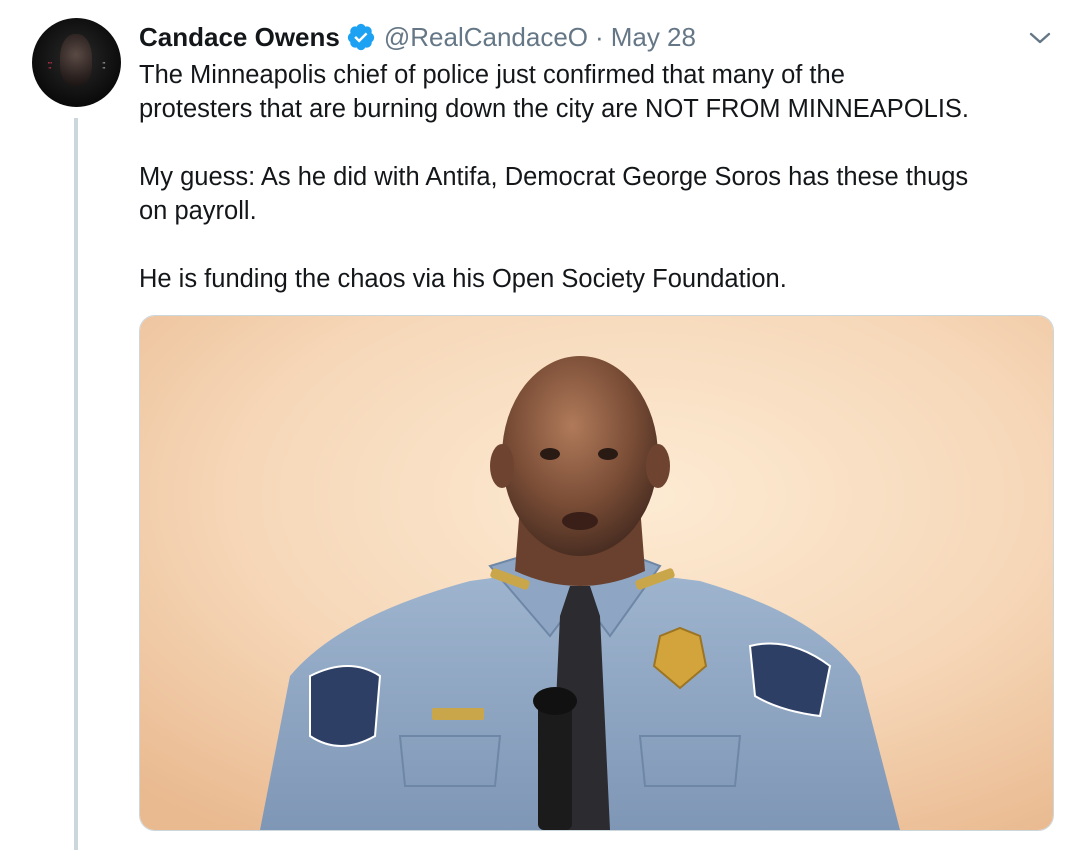 The image size is (1092, 850). Describe the element at coordinates (239, 37) in the screenshot. I see `author-name: Candace Owens` at that location.